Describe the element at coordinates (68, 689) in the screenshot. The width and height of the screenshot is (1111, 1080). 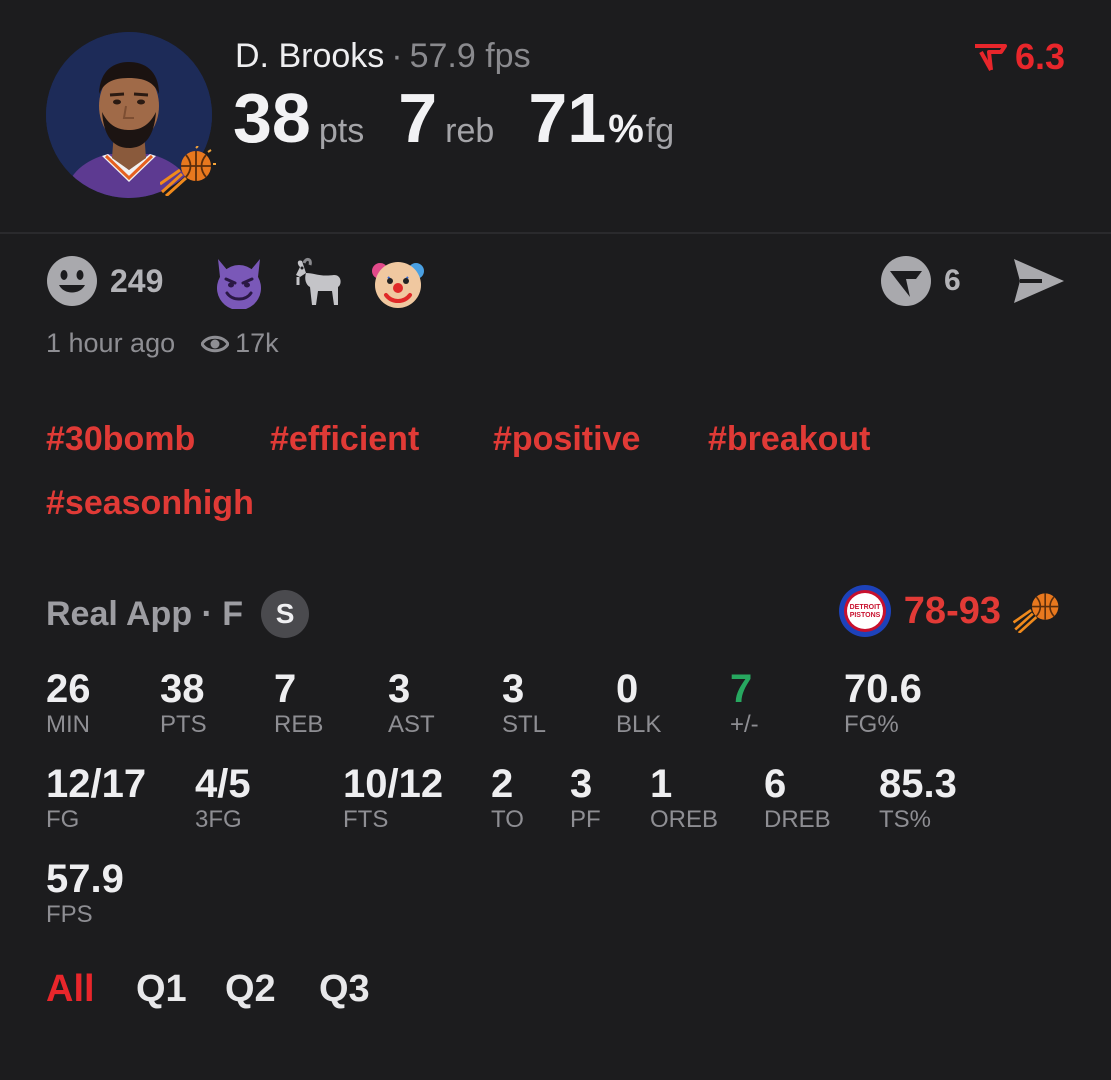
I see `stat-value: 26` at that location.